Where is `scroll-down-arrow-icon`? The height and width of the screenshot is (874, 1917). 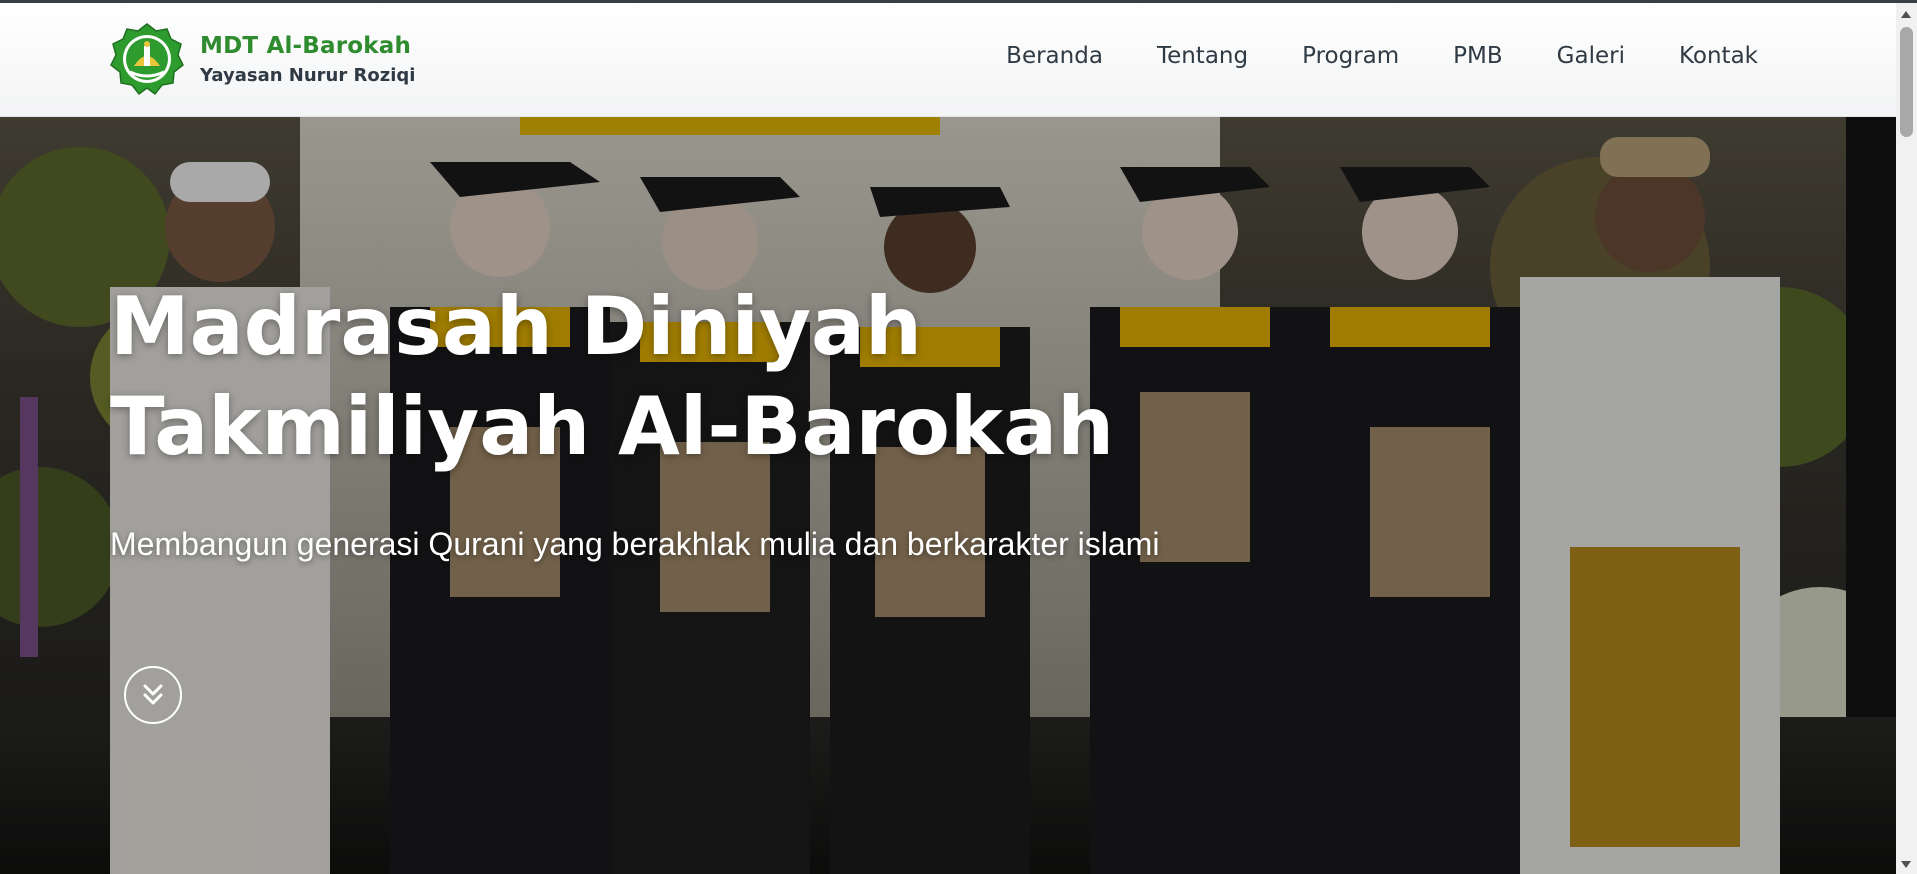 scroll-down-arrow-icon is located at coordinates (1906, 864).